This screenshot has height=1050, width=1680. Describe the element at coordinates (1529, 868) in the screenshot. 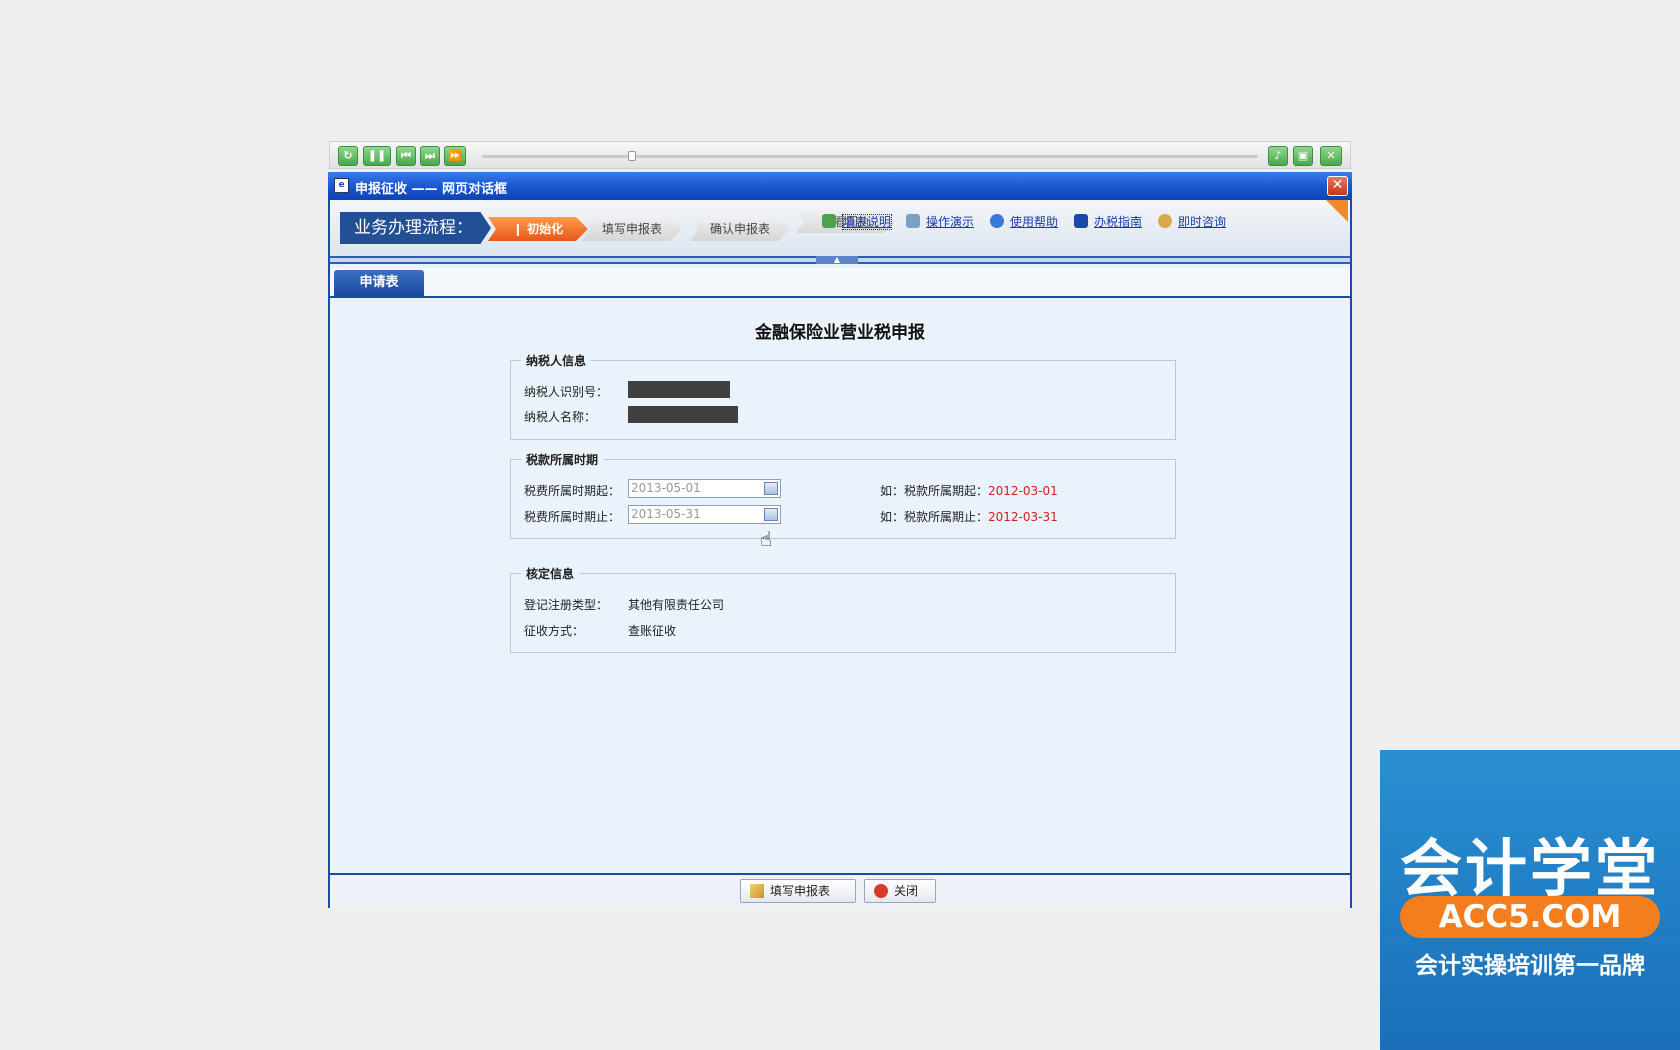

I see `watermark-title: 会计学堂` at that location.